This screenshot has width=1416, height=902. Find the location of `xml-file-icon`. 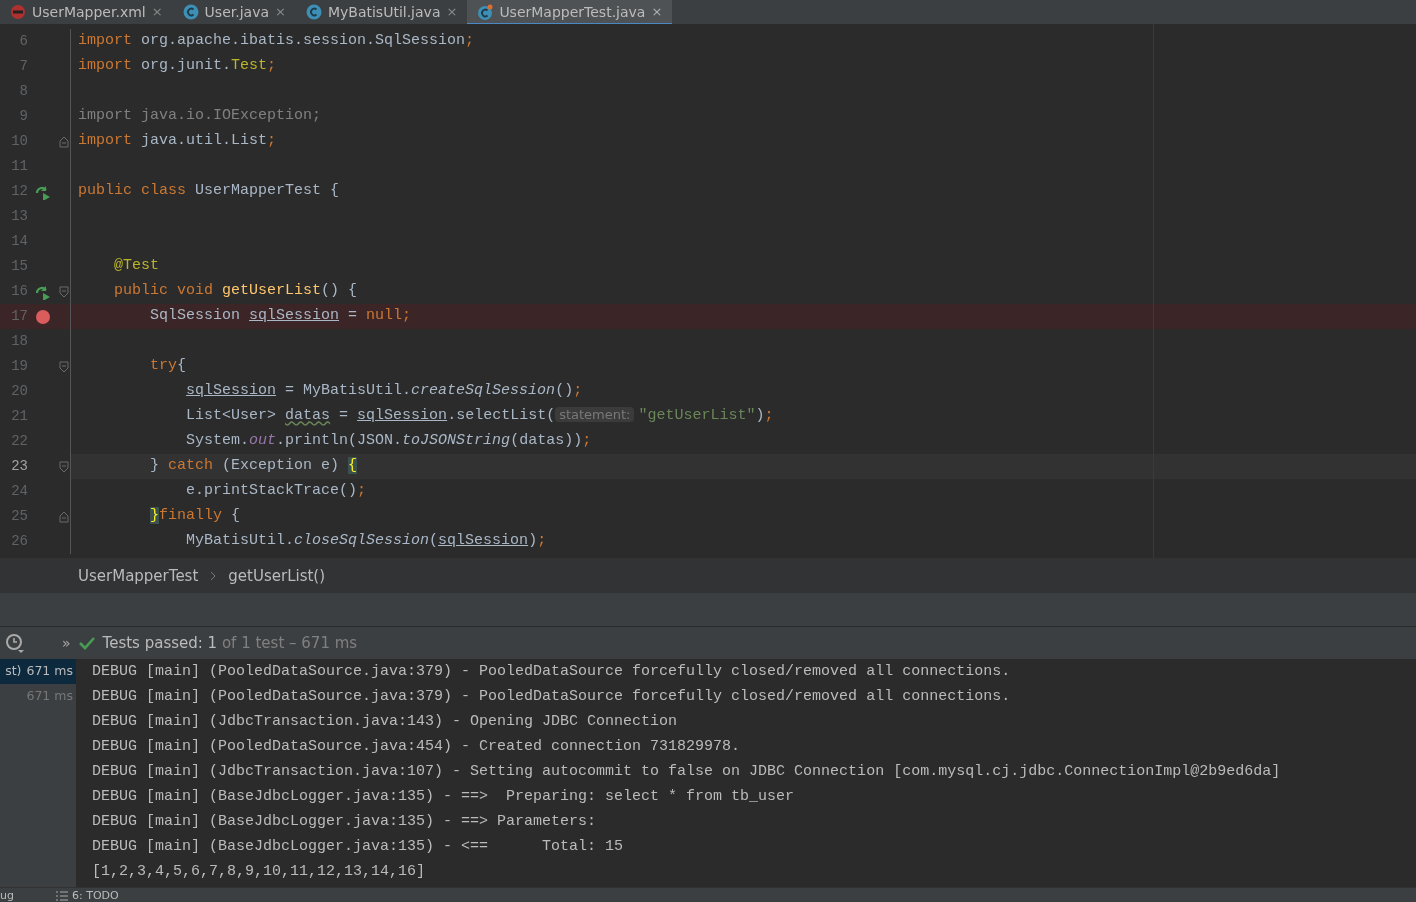

xml-file-icon is located at coordinates (18, 11).